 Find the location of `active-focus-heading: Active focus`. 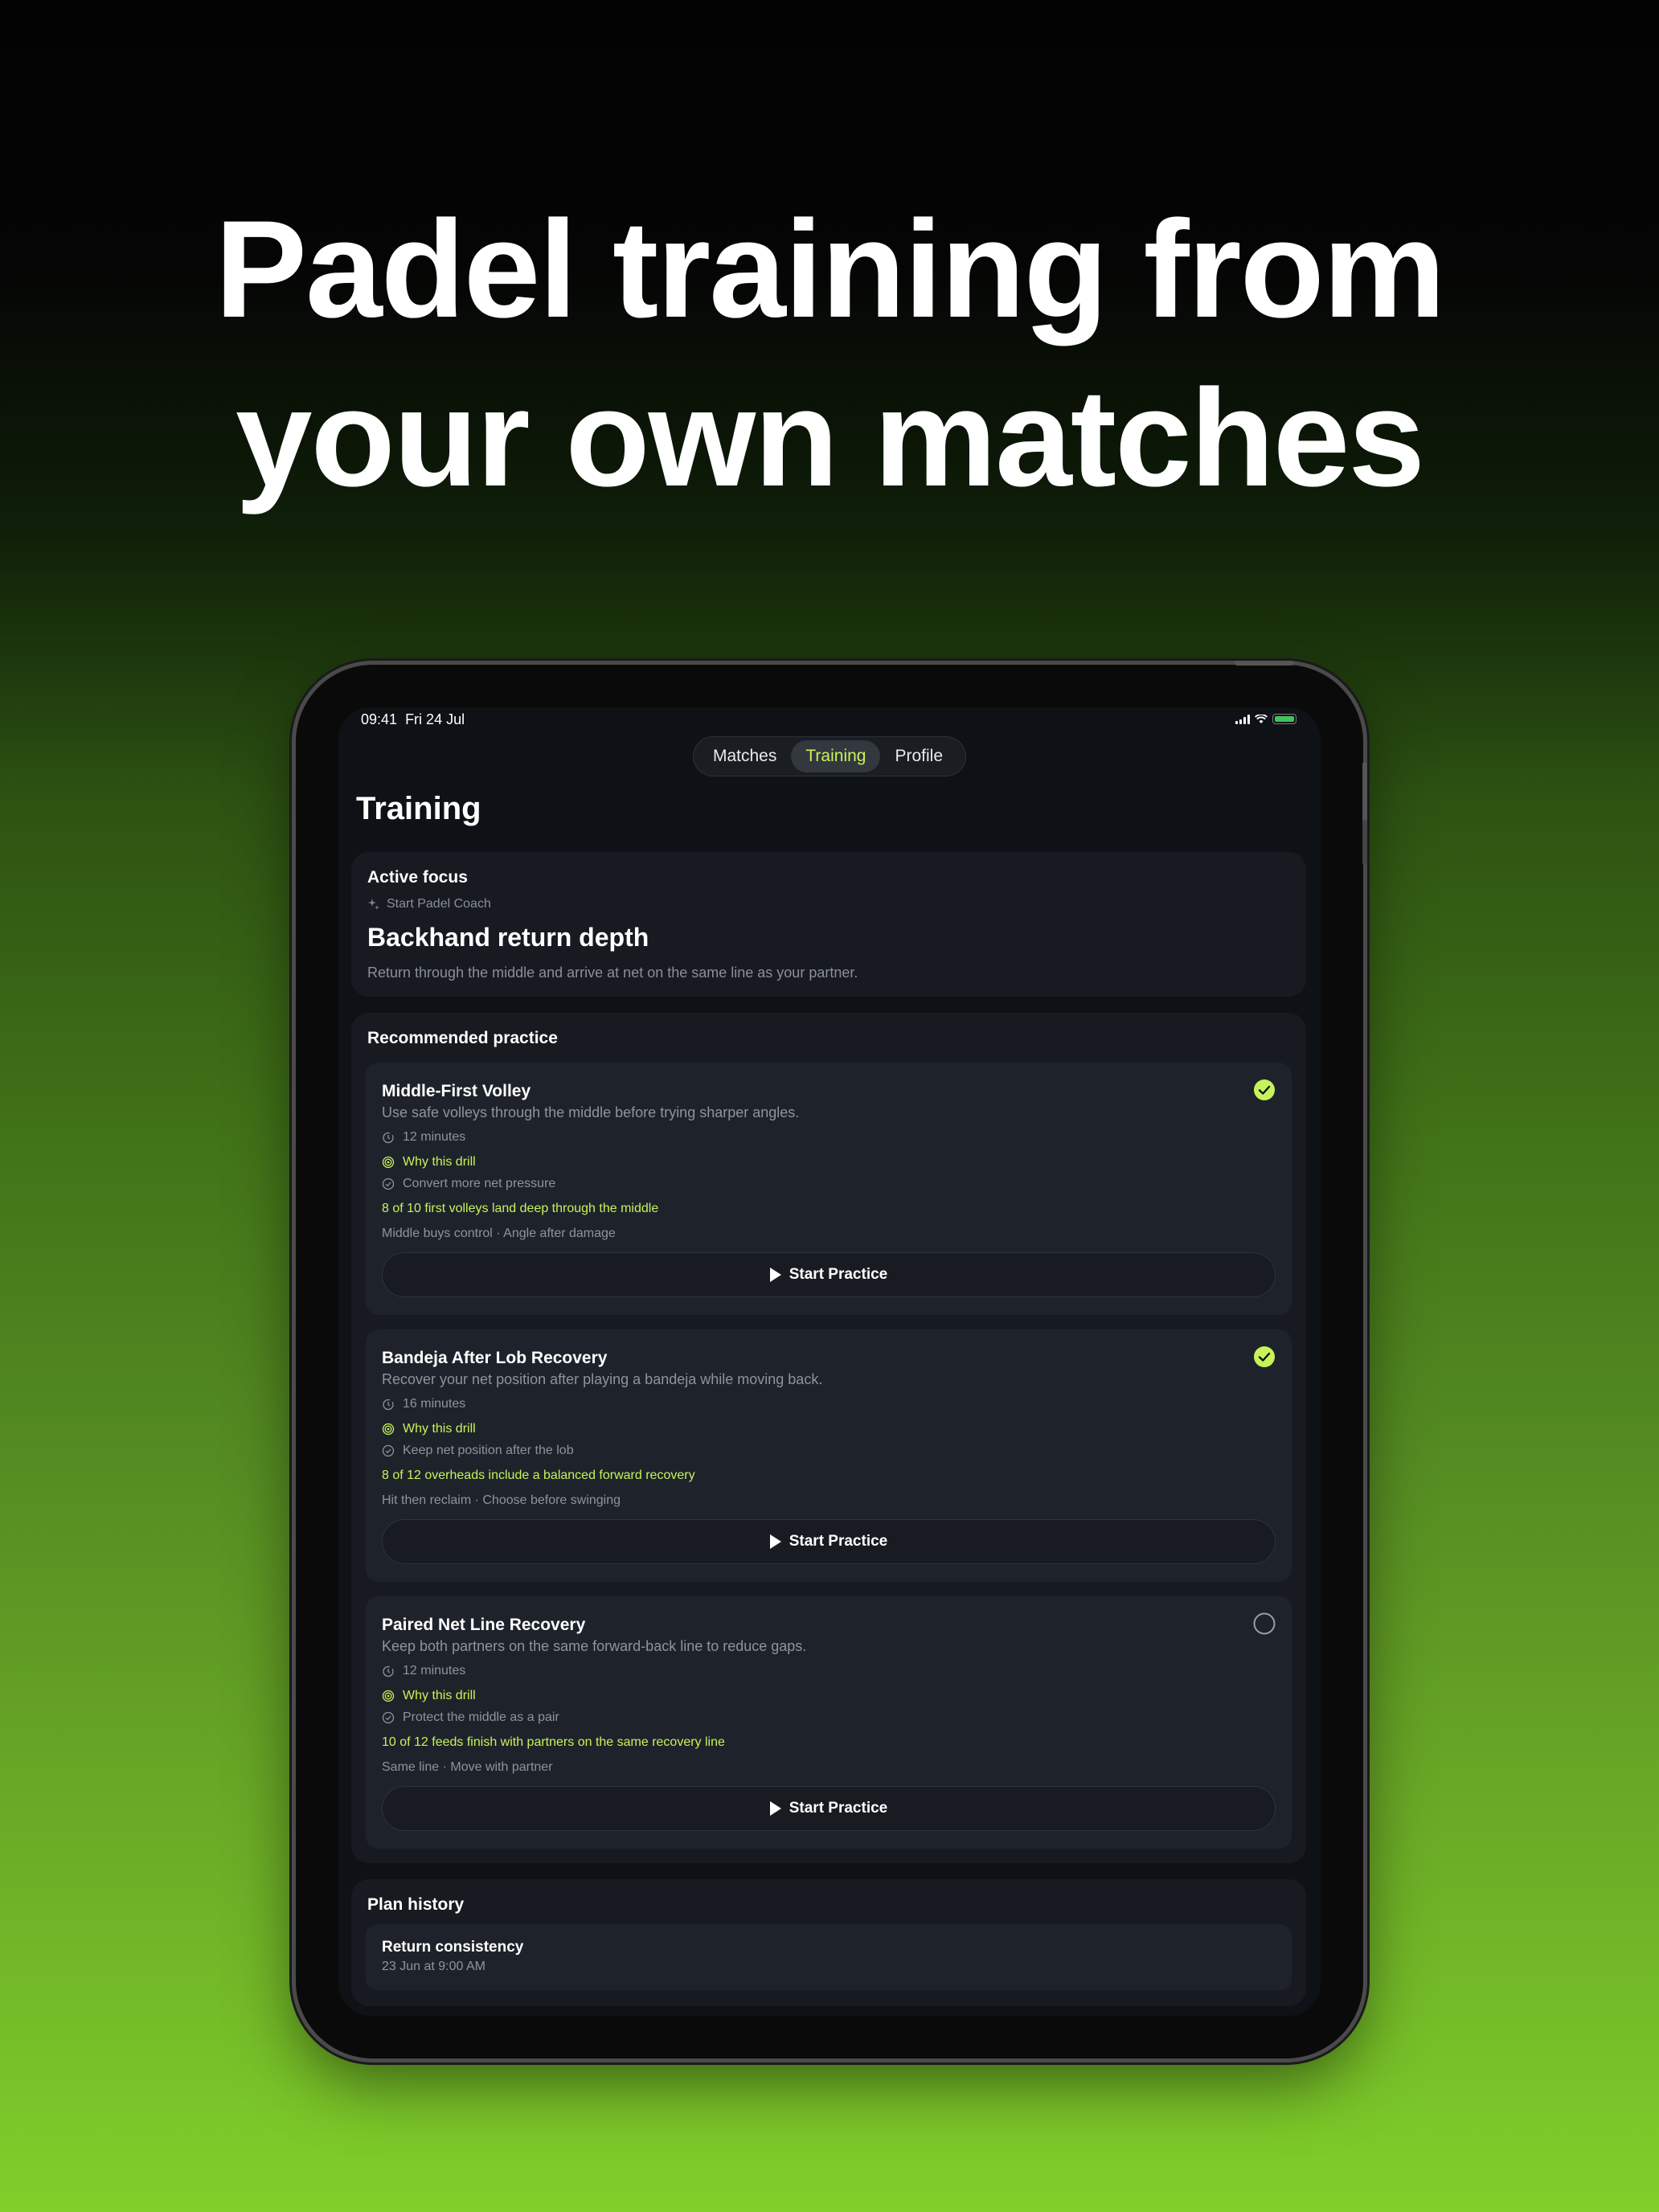

active-focus-heading: Active focus is located at coordinates (417, 877).